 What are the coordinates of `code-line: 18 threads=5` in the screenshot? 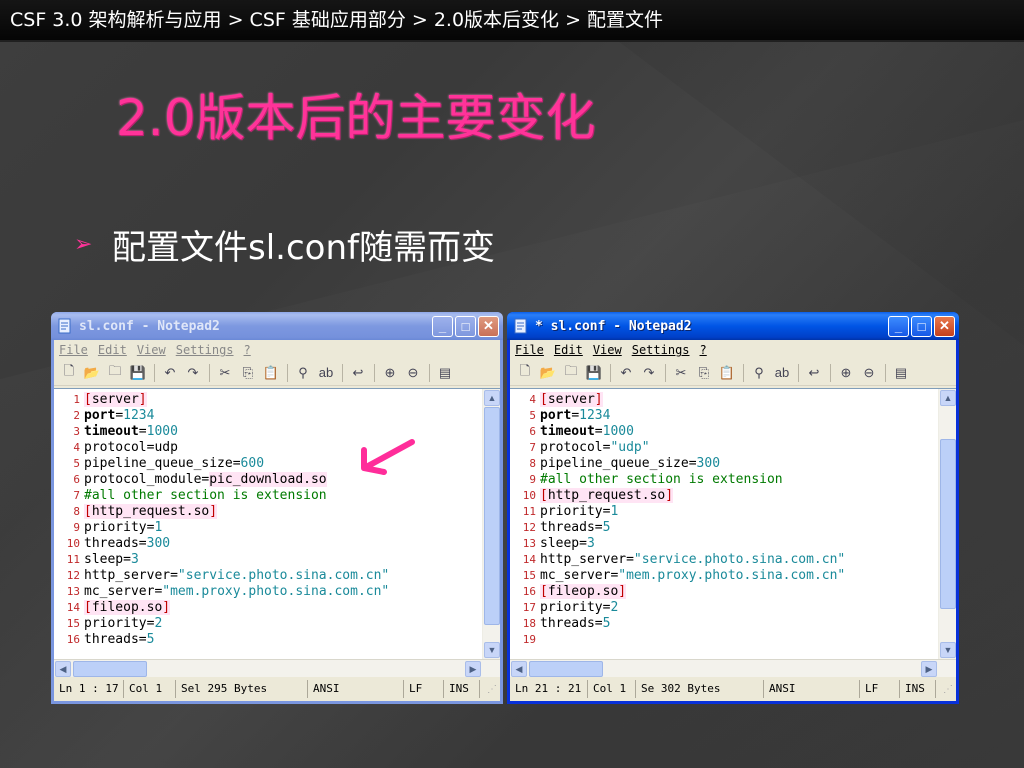 It's located at (724, 623).